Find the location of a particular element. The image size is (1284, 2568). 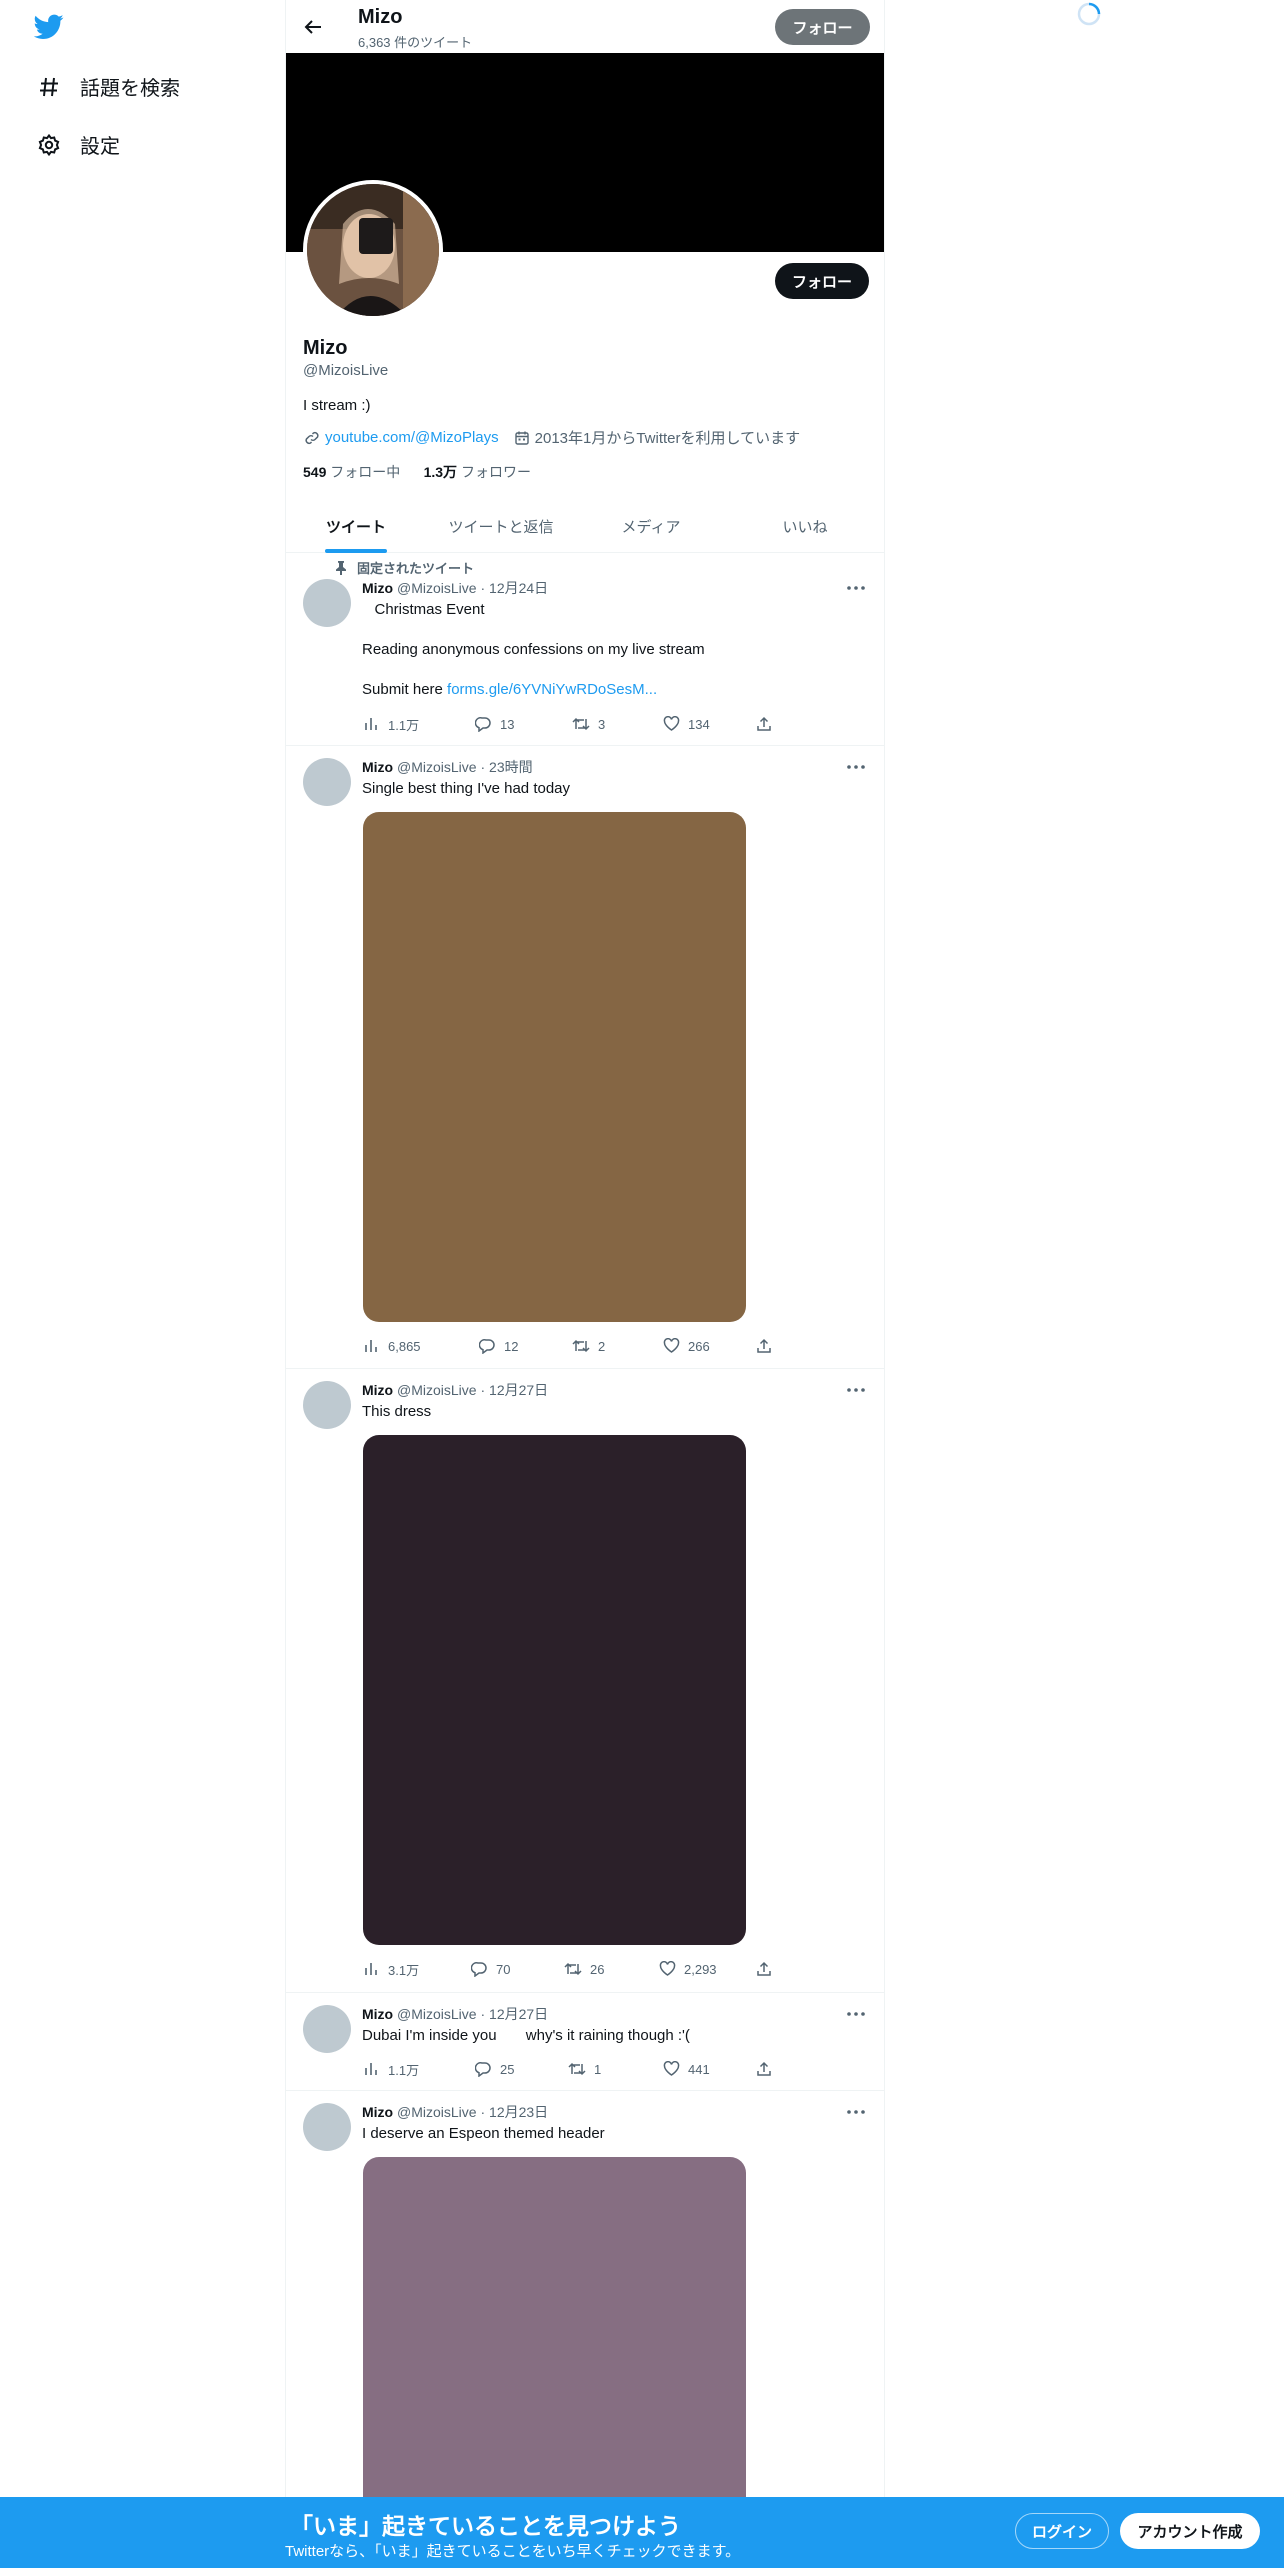

following-count: 549 is located at coordinates (315, 472).